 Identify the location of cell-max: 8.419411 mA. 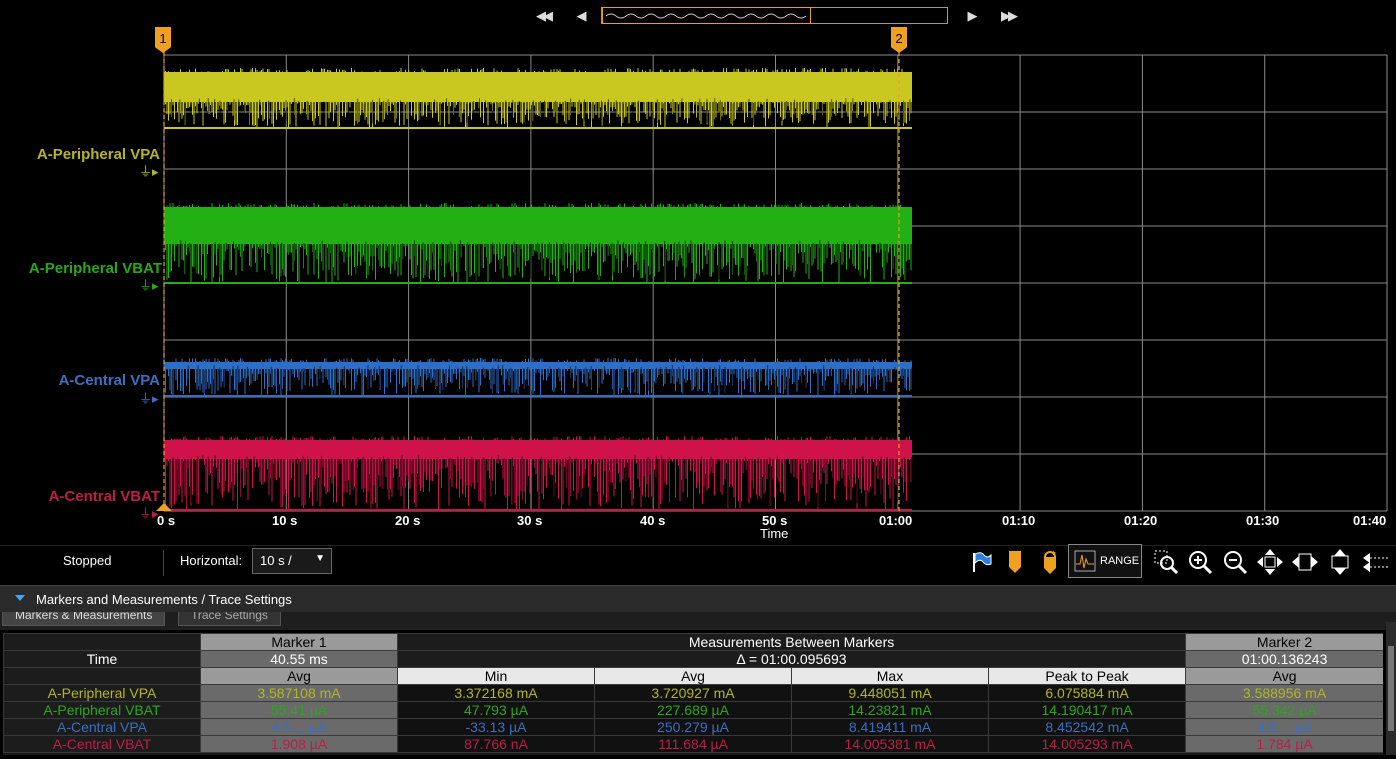
(890, 727).